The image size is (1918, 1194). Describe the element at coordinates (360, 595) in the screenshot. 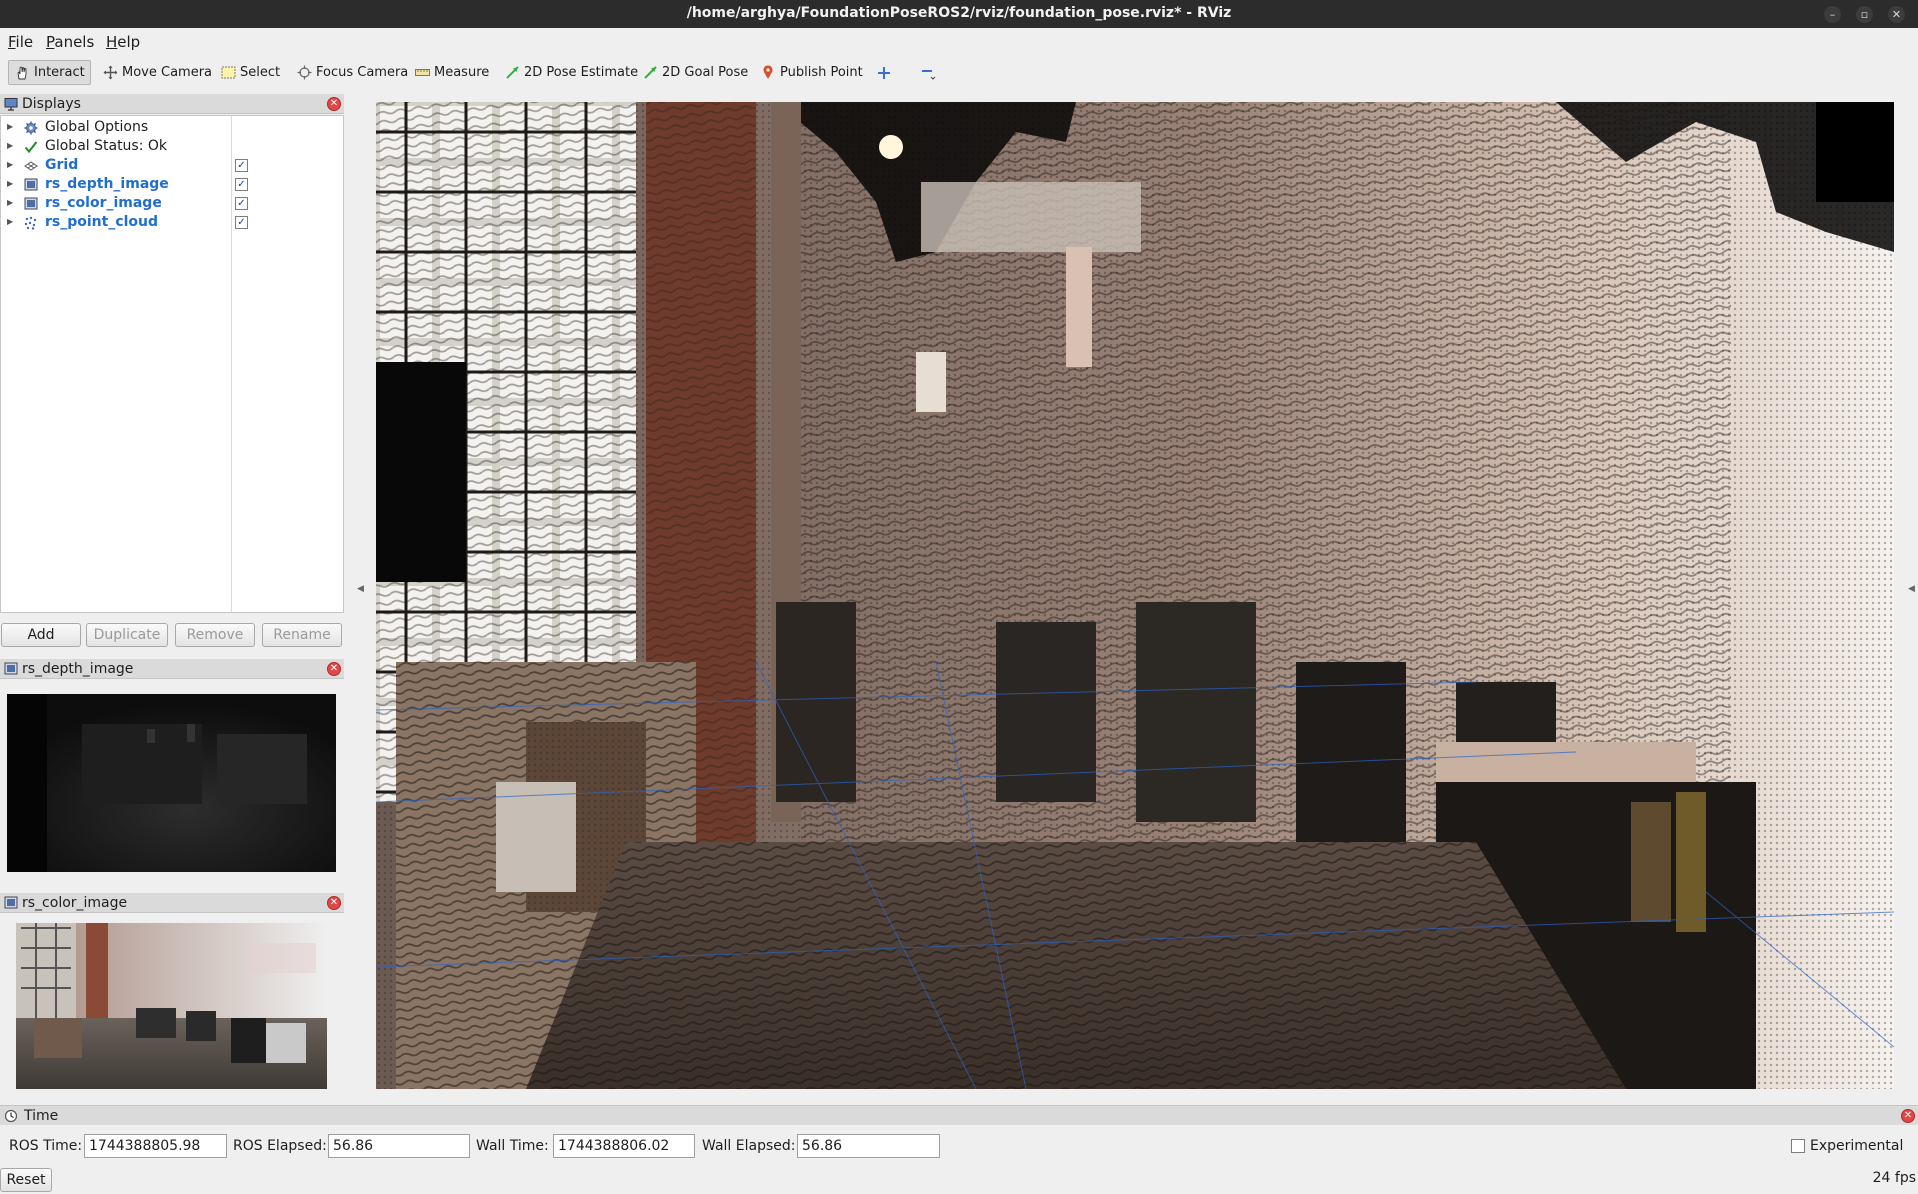

I see `left-splitter: ◀` at that location.